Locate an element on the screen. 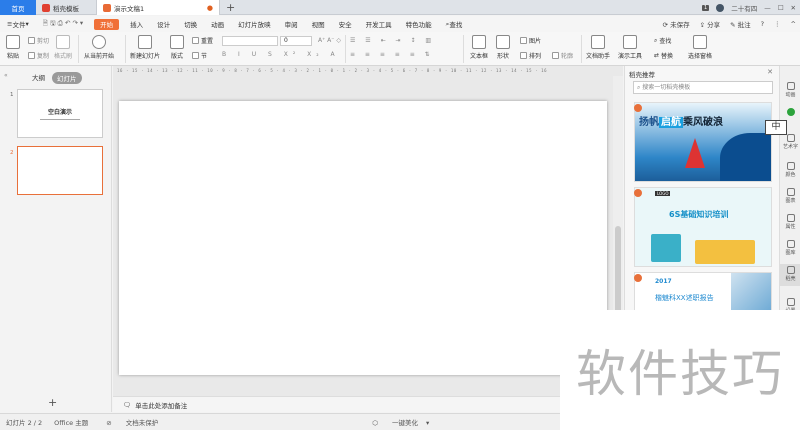 This screenshot has height=430, width=800. textbox-button: 文本框 is located at coordinates (479, 47).